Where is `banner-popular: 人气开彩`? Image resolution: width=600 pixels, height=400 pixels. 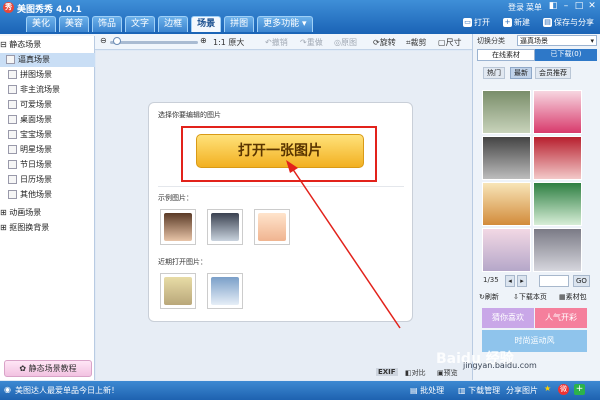
banner-popular: 人气开彩 is located at coordinates (561, 318).